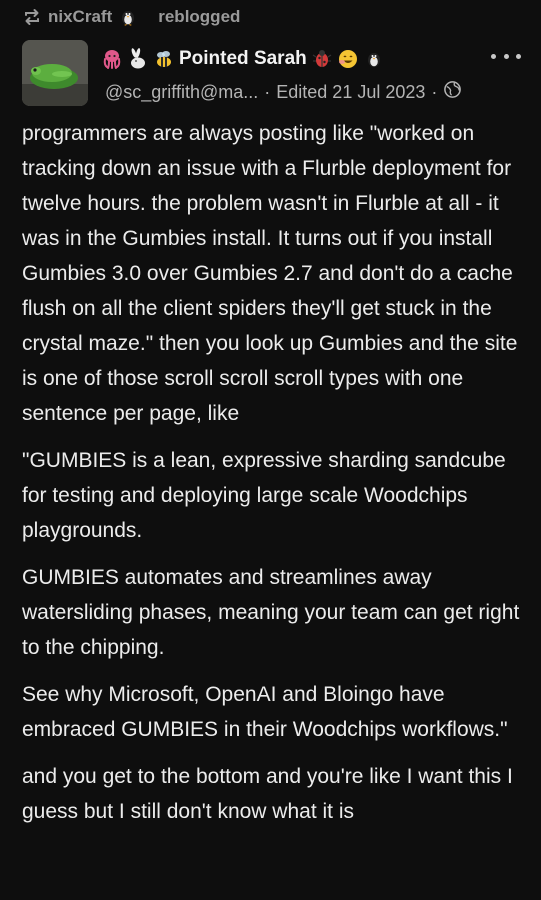 The height and width of the screenshot is (900, 541). What do you see at coordinates (350, 92) in the screenshot?
I see `edited-timestamp: Edited 21 Jul 2023` at bounding box center [350, 92].